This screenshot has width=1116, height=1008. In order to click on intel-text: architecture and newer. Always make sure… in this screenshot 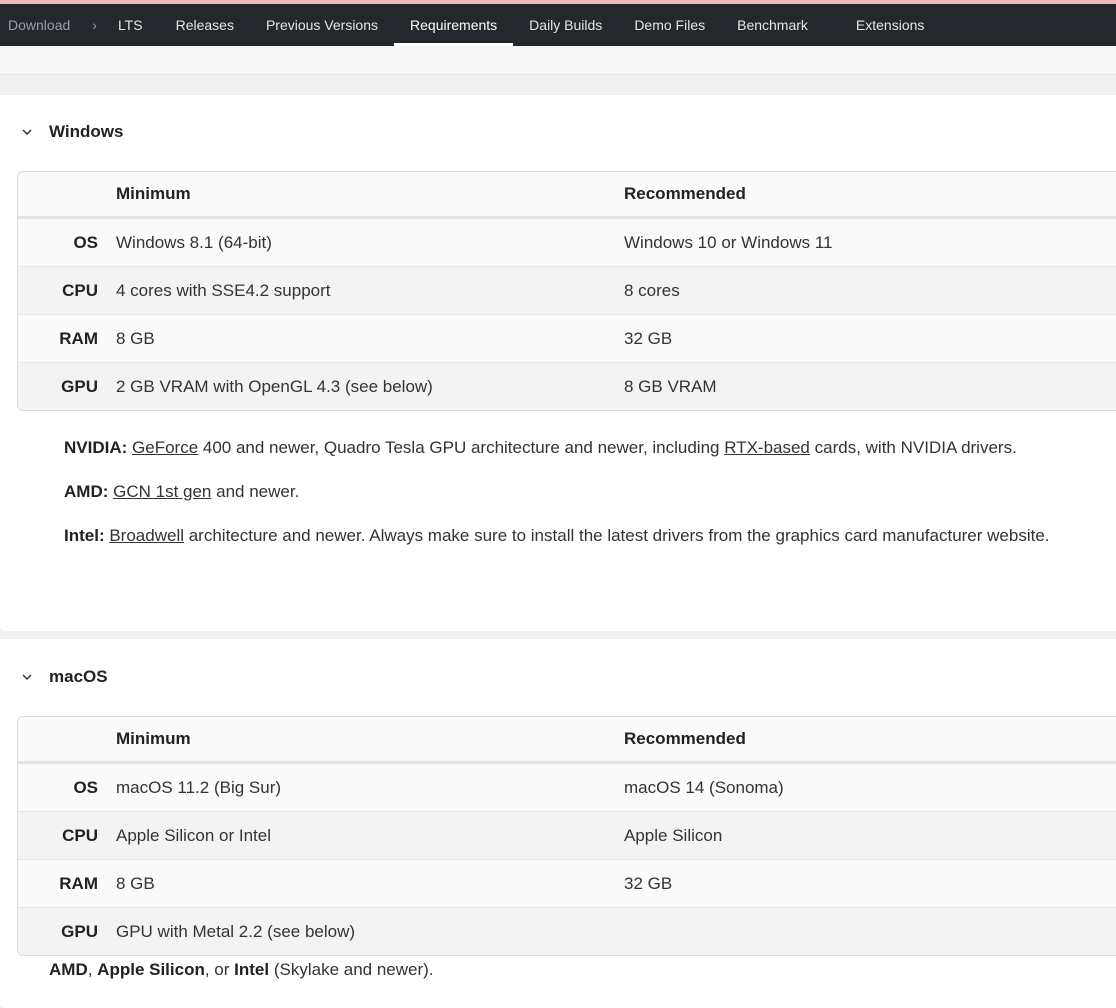, I will do `click(617, 535)`.